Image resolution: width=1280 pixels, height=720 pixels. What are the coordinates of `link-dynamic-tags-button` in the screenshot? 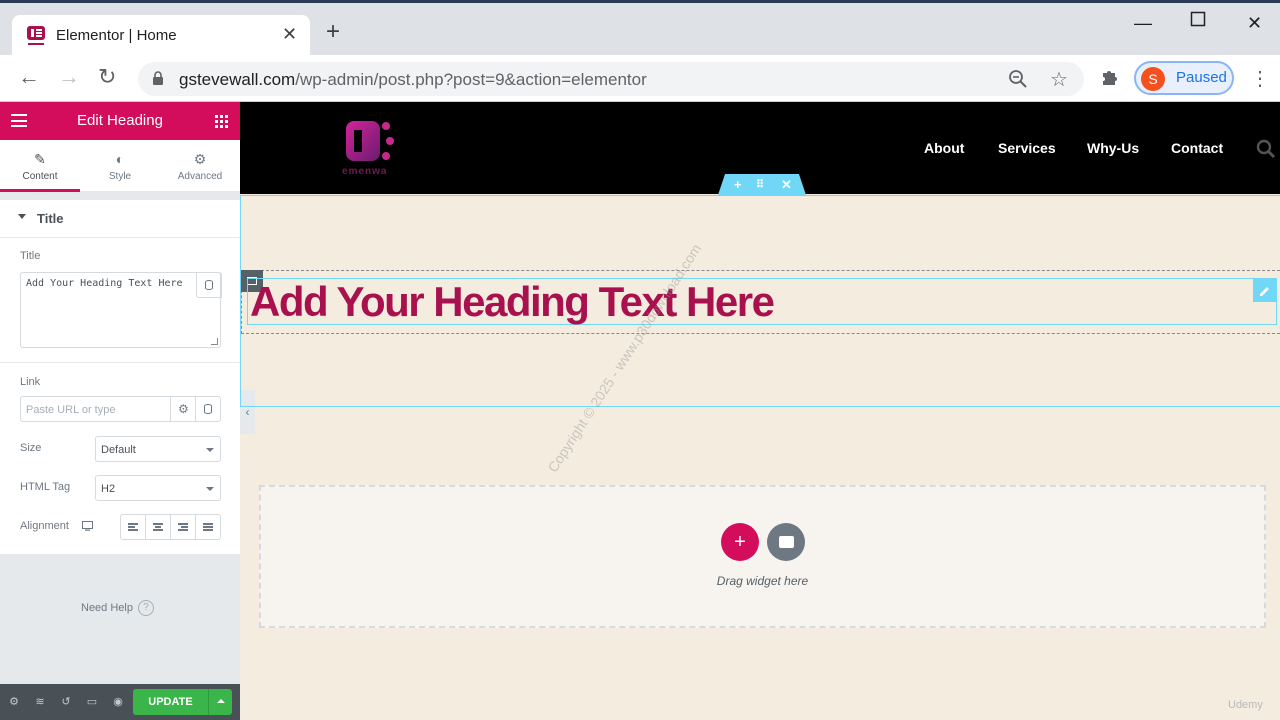 It's located at (208, 409).